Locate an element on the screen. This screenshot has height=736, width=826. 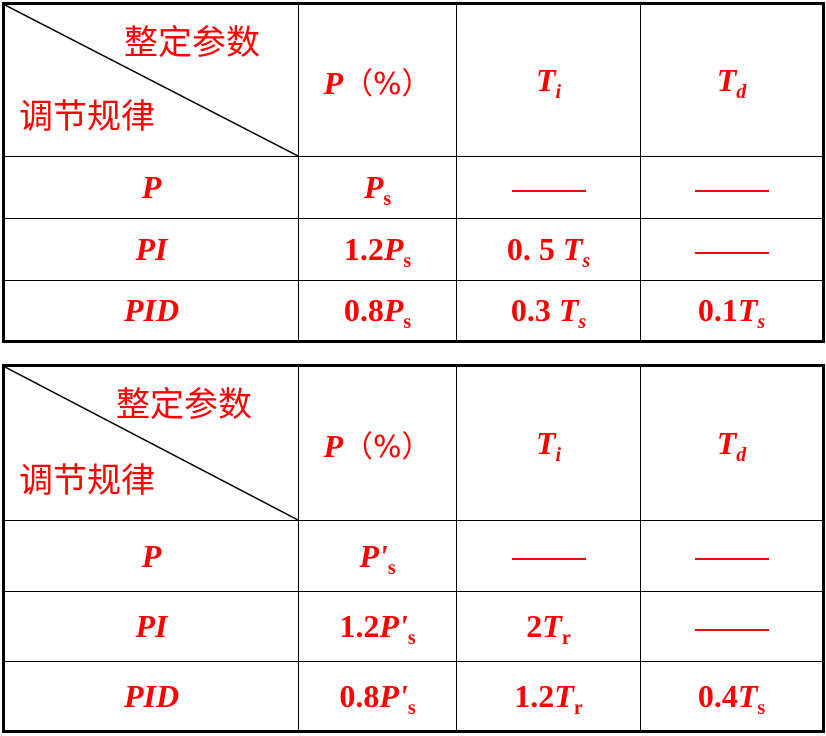
p-cell: 0.8Ps is located at coordinates (377, 311).